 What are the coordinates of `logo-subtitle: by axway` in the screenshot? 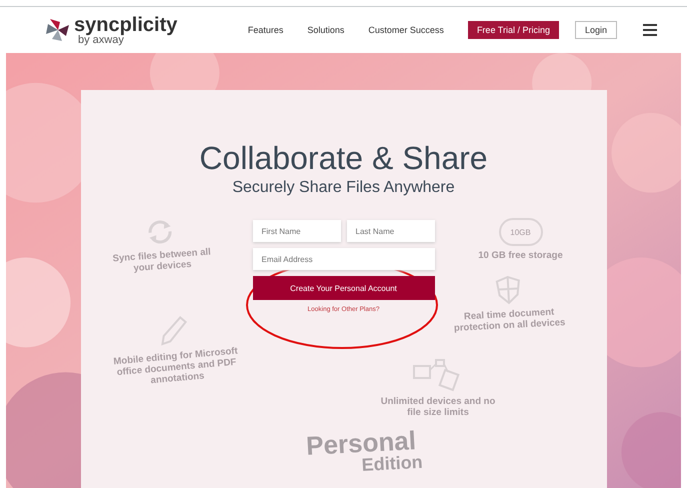 It's located at (101, 40).